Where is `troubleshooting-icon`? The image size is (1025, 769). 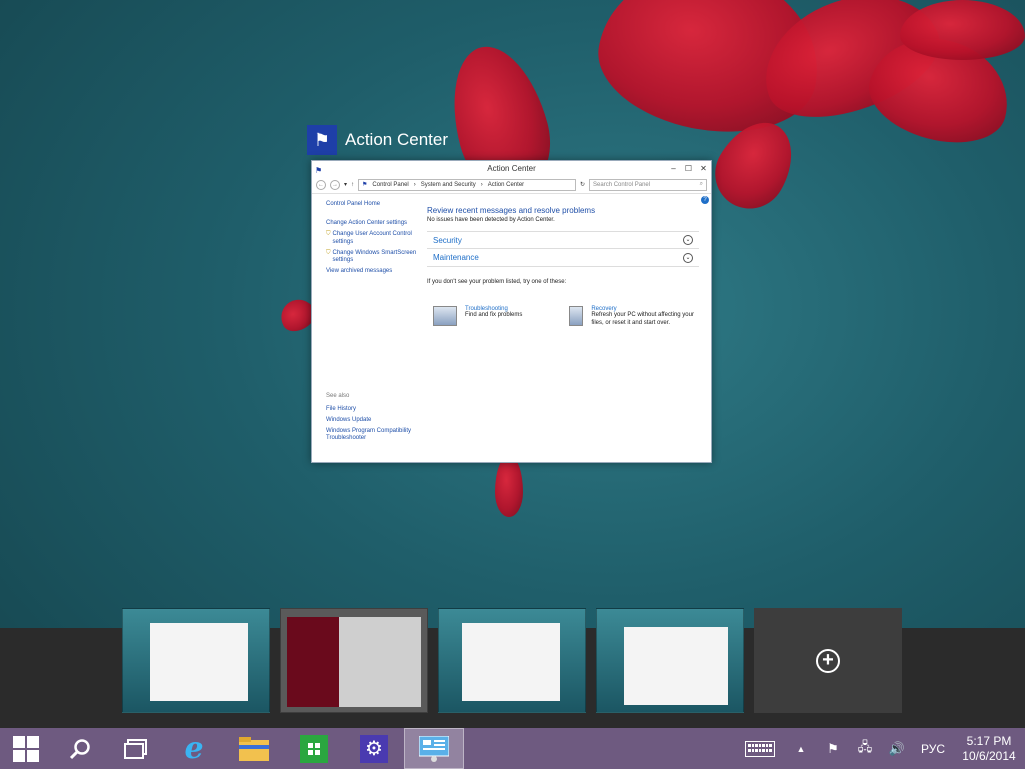
troubleshooting-icon is located at coordinates (445, 316).